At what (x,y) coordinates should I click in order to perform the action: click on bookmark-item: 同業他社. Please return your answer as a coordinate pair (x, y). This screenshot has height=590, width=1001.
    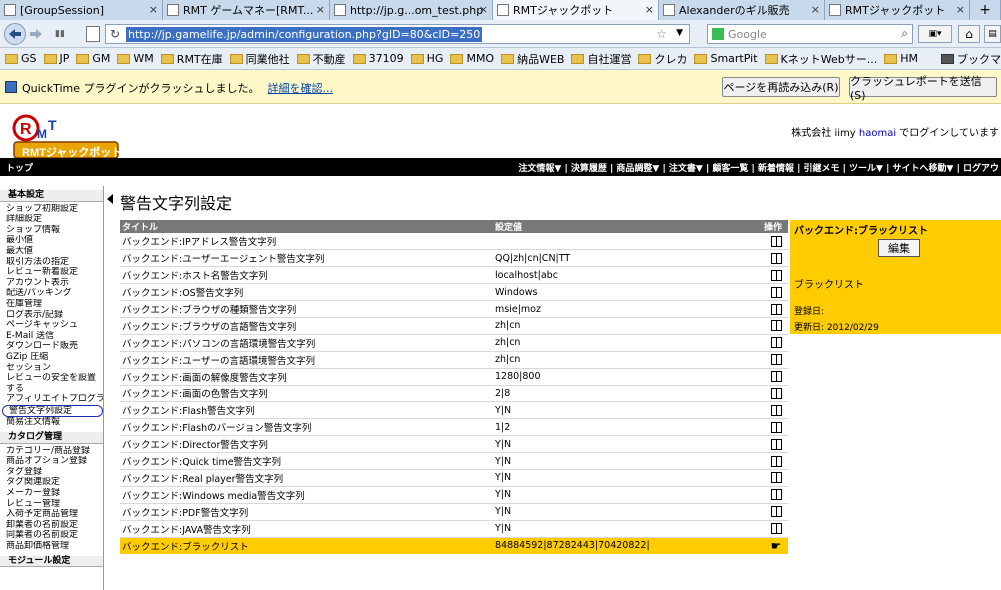
    Looking at the image, I should click on (259, 59).